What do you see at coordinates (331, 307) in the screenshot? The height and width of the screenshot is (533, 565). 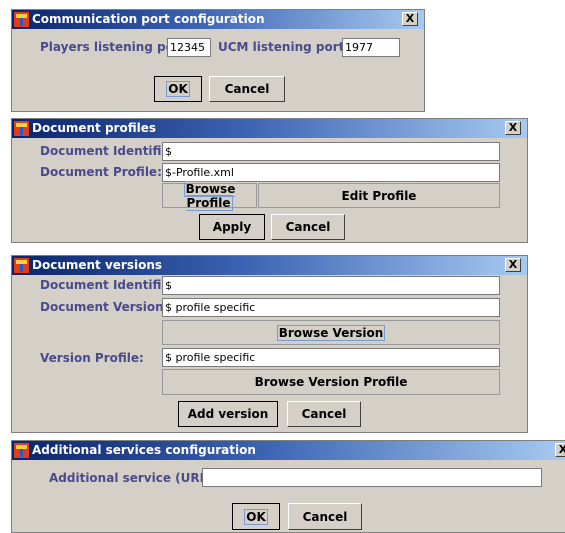 I see `document-version-input: $ profile specific` at bounding box center [331, 307].